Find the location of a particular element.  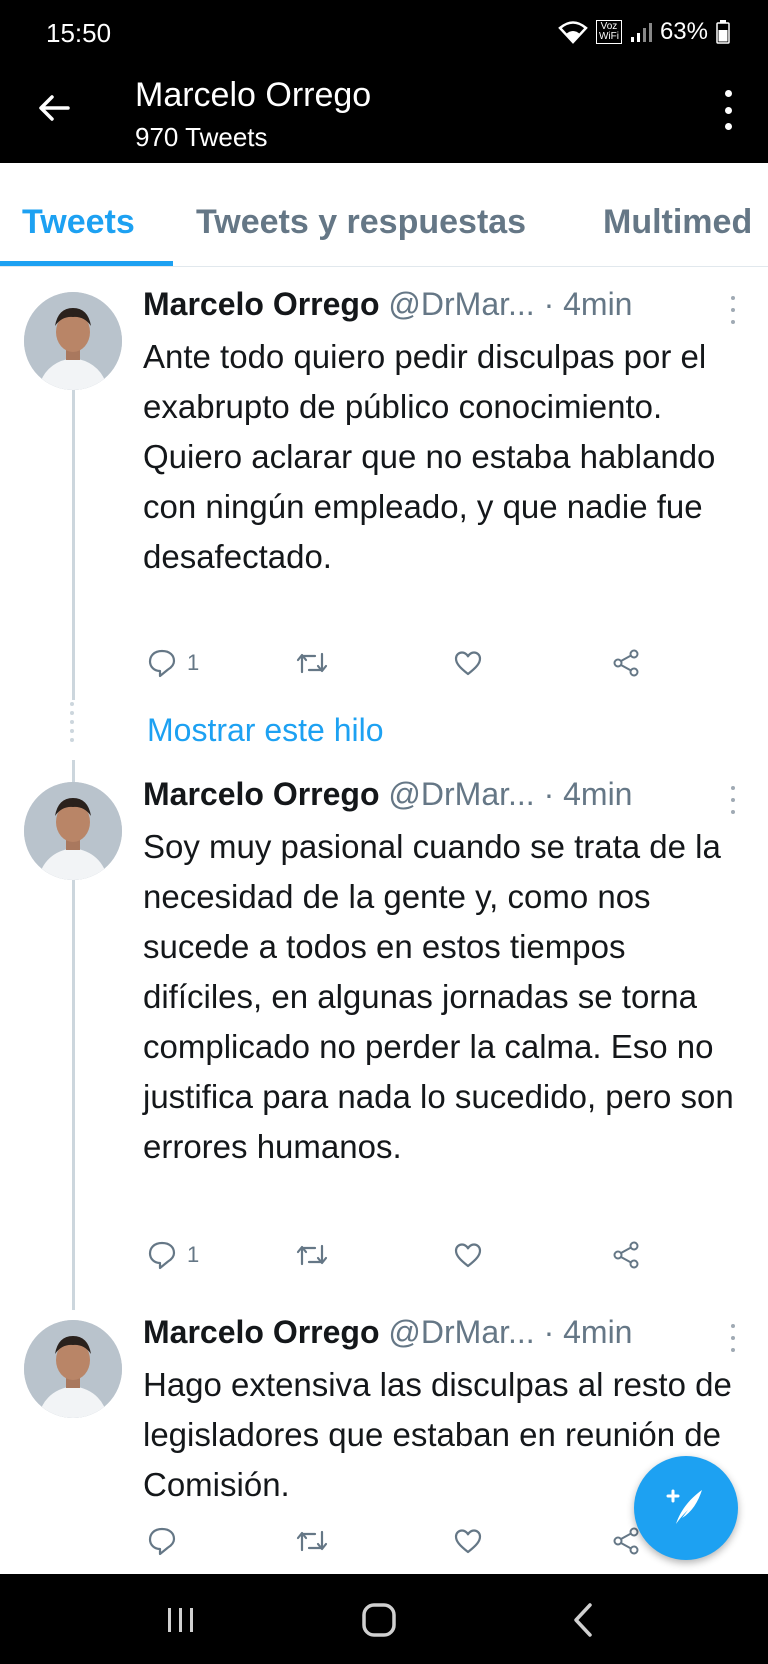

tab-tweets: Tweets is located at coordinates (78, 222).